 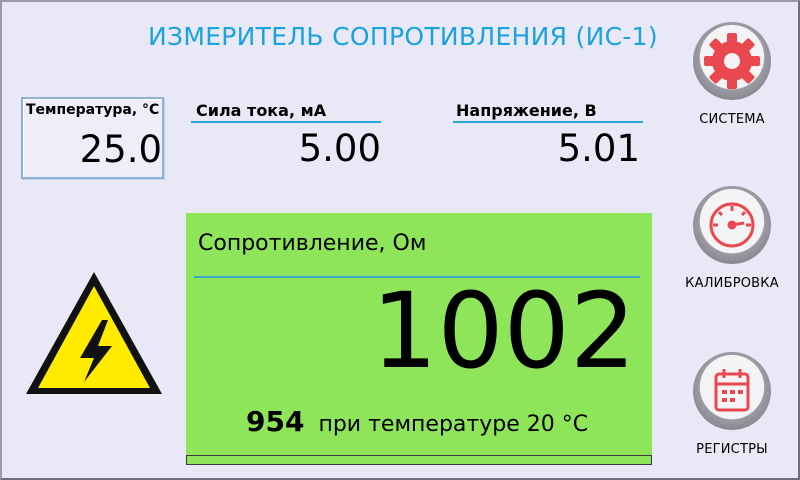 I want to click on voltage-label: Напряжение, В, so click(x=526, y=110).